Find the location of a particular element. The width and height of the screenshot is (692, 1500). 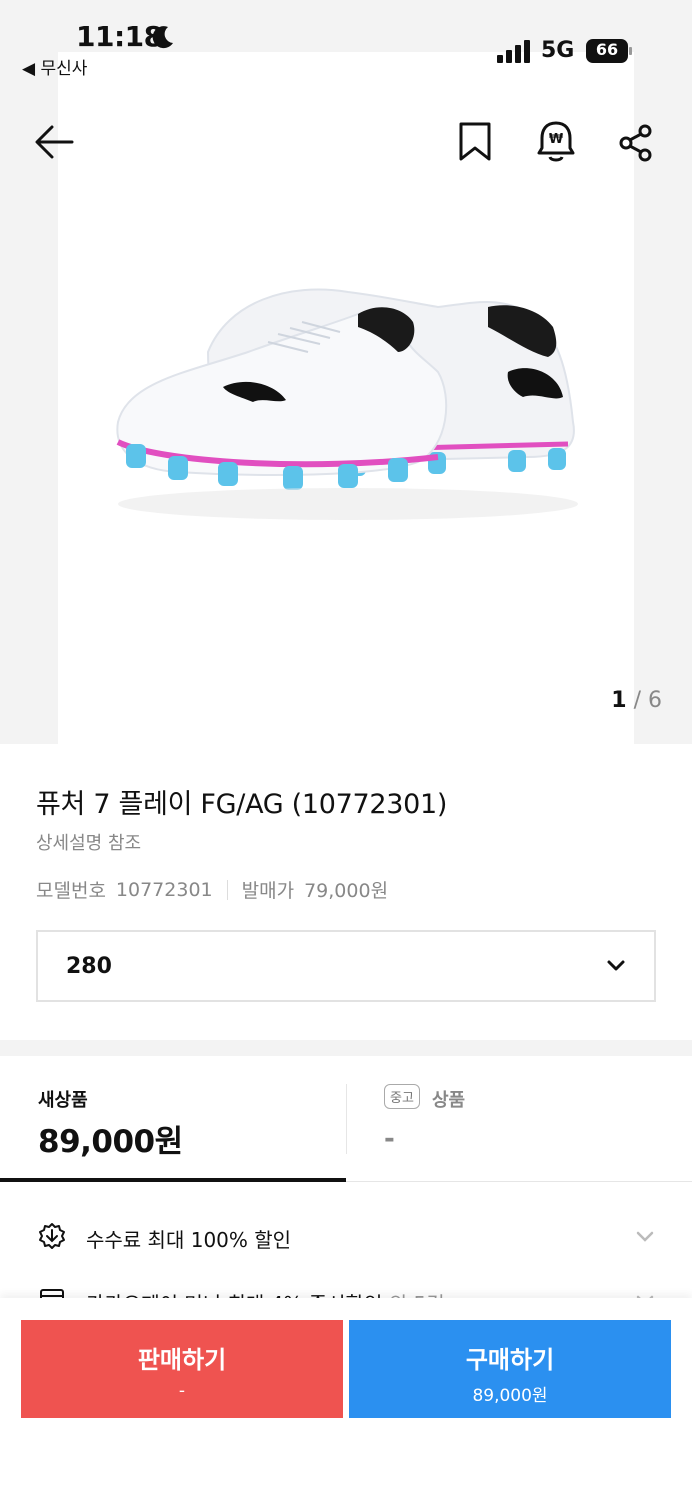

tab-used-product: 중고 상품 - is located at coordinates (519, 1119).